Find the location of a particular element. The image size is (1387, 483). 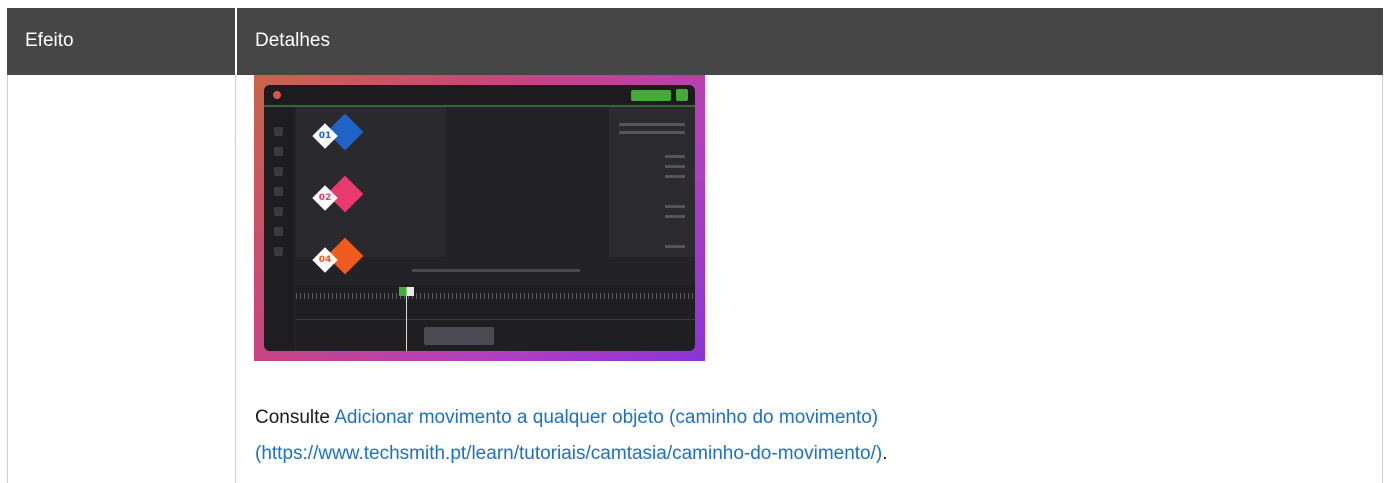

playhead-handle-icon is located at coordinates (406, 291).